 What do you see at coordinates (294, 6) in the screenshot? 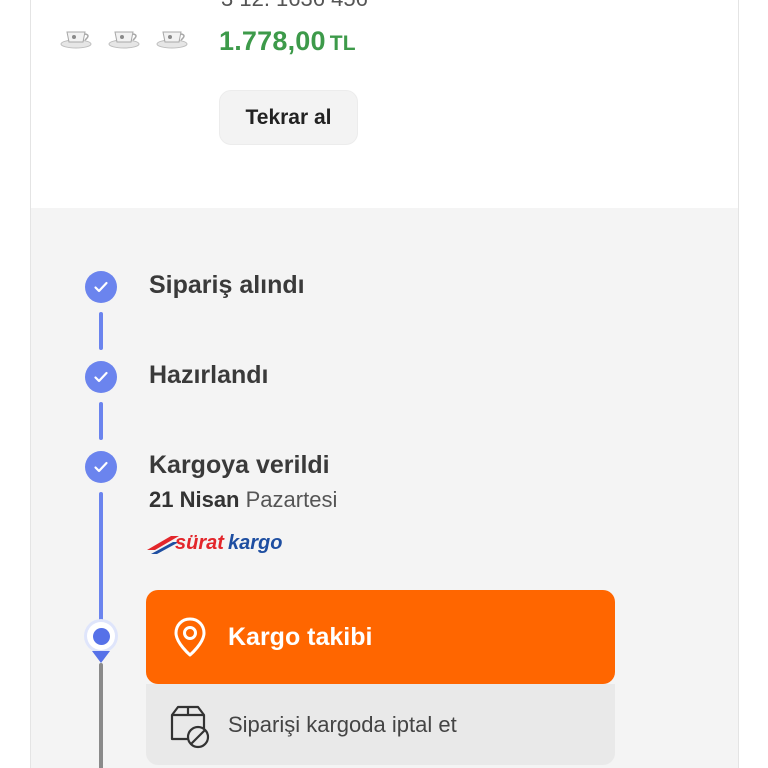
I see `order-number: 3 12. 1636 456` at bounding box center [294, 6].